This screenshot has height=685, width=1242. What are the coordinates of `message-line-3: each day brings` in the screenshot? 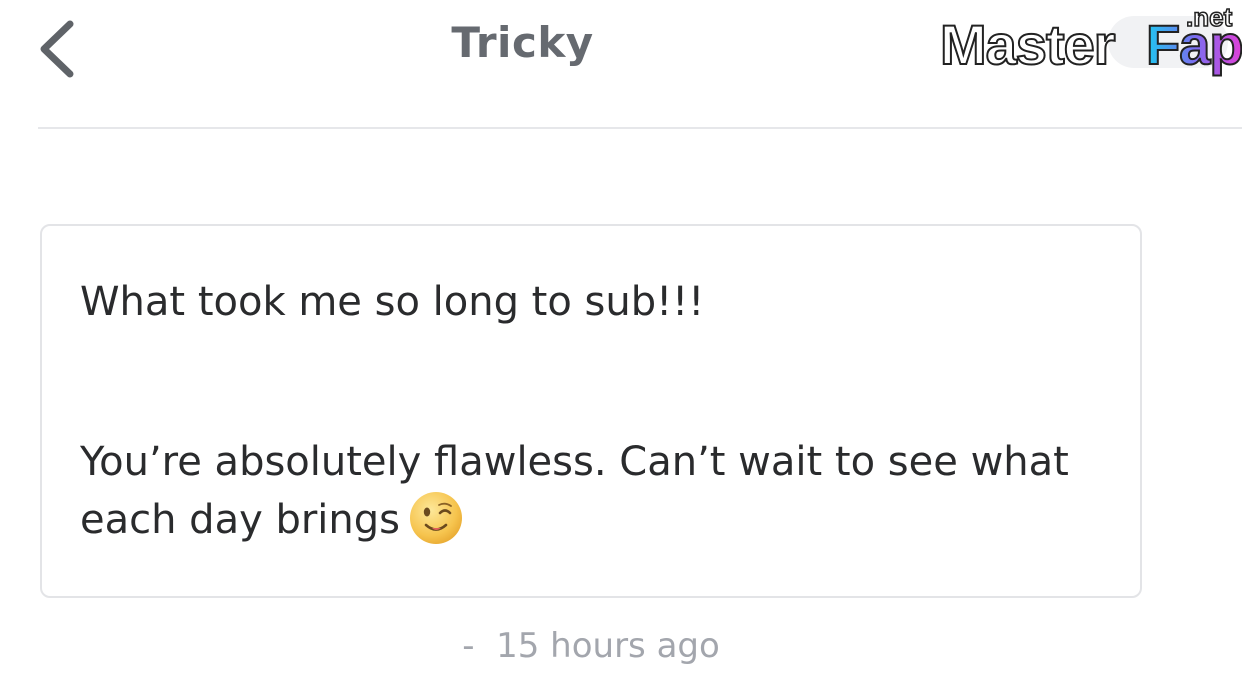 It's located at (272, 519).